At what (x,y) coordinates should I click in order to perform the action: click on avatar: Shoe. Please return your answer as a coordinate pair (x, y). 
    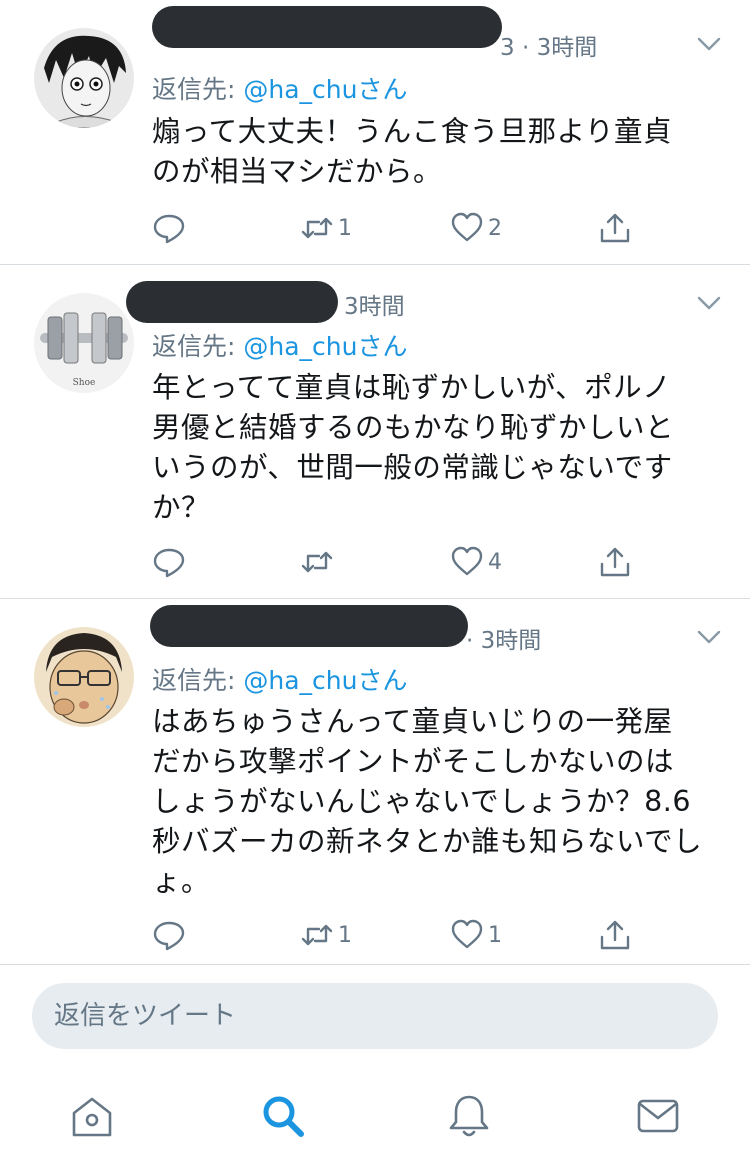
    Looking at the image, I should click on (84, 343).